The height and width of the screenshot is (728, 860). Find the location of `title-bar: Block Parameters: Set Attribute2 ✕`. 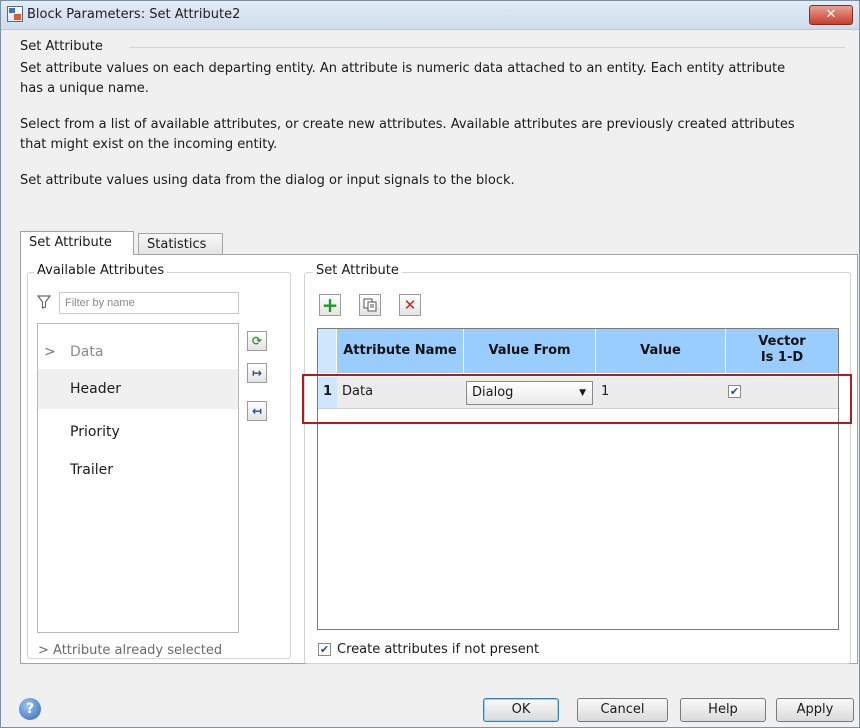

title-bar: Block Parameters: Set Attribute2 ✕ is located at coordinates (430, 15).